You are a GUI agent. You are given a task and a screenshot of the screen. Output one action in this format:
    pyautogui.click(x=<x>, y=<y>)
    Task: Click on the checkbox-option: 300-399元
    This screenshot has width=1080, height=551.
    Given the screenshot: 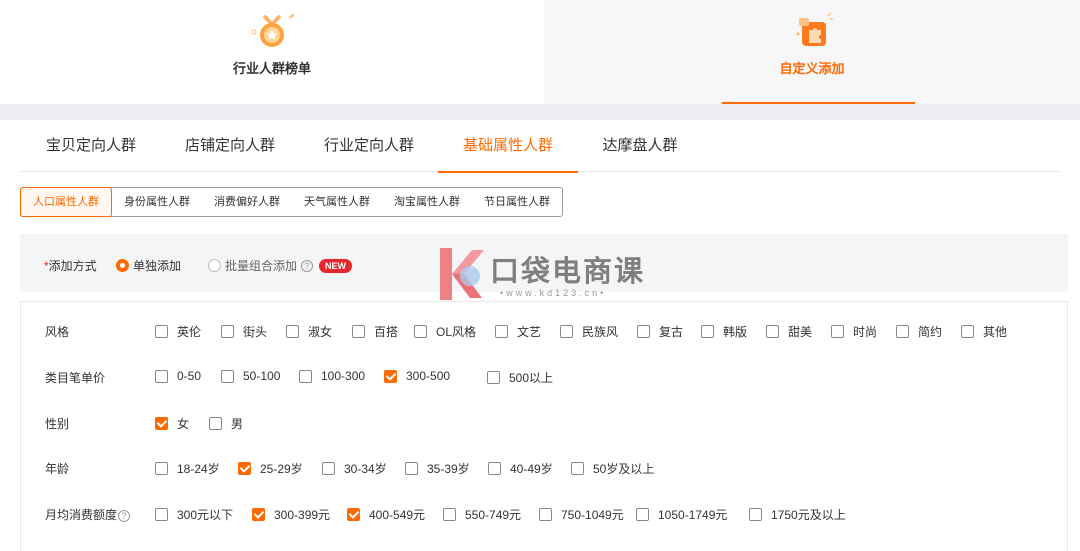 What is the action you would take?
    pyautogui.click(x=291, y=514)
    